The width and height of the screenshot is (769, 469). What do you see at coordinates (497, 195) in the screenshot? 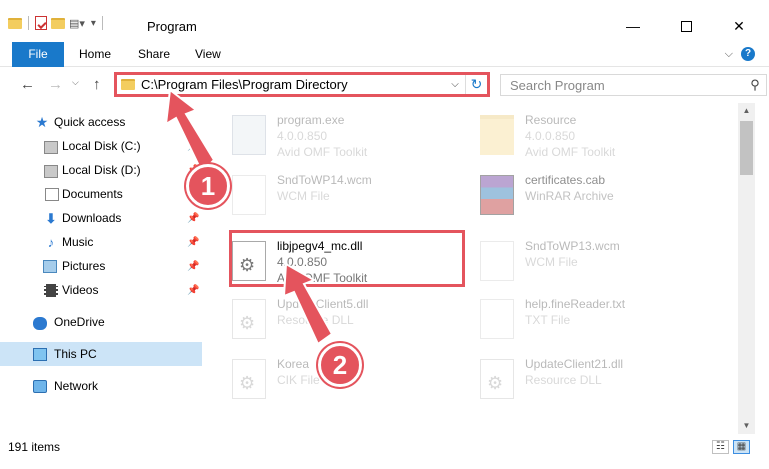
I see `winrar-icon` at bounding box center [497, 195].